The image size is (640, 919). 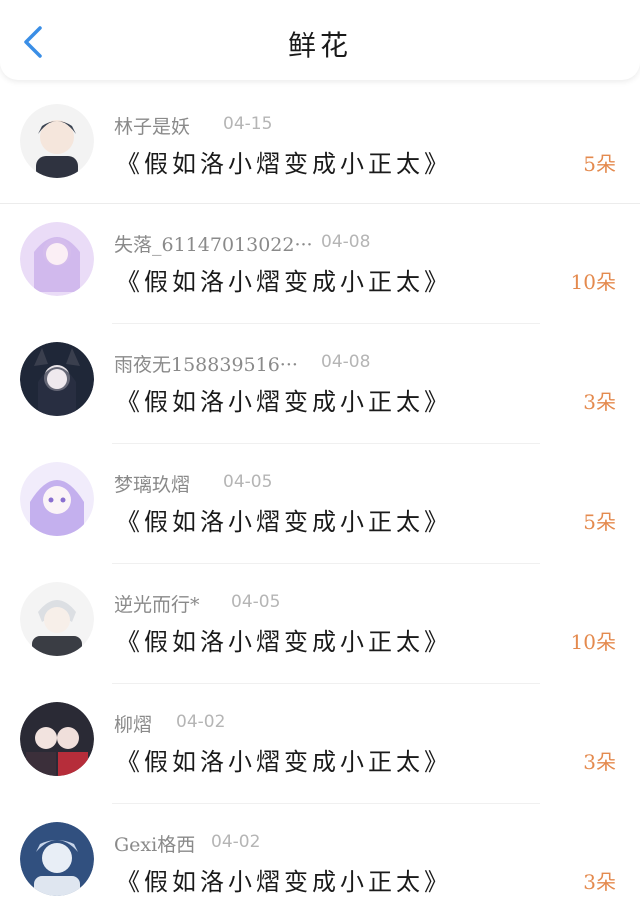 I want to click on list-item: 失落_61147013022··· 04-08 《假如洛小熠变成小正太》 10朵, so click(x=320, y=264).